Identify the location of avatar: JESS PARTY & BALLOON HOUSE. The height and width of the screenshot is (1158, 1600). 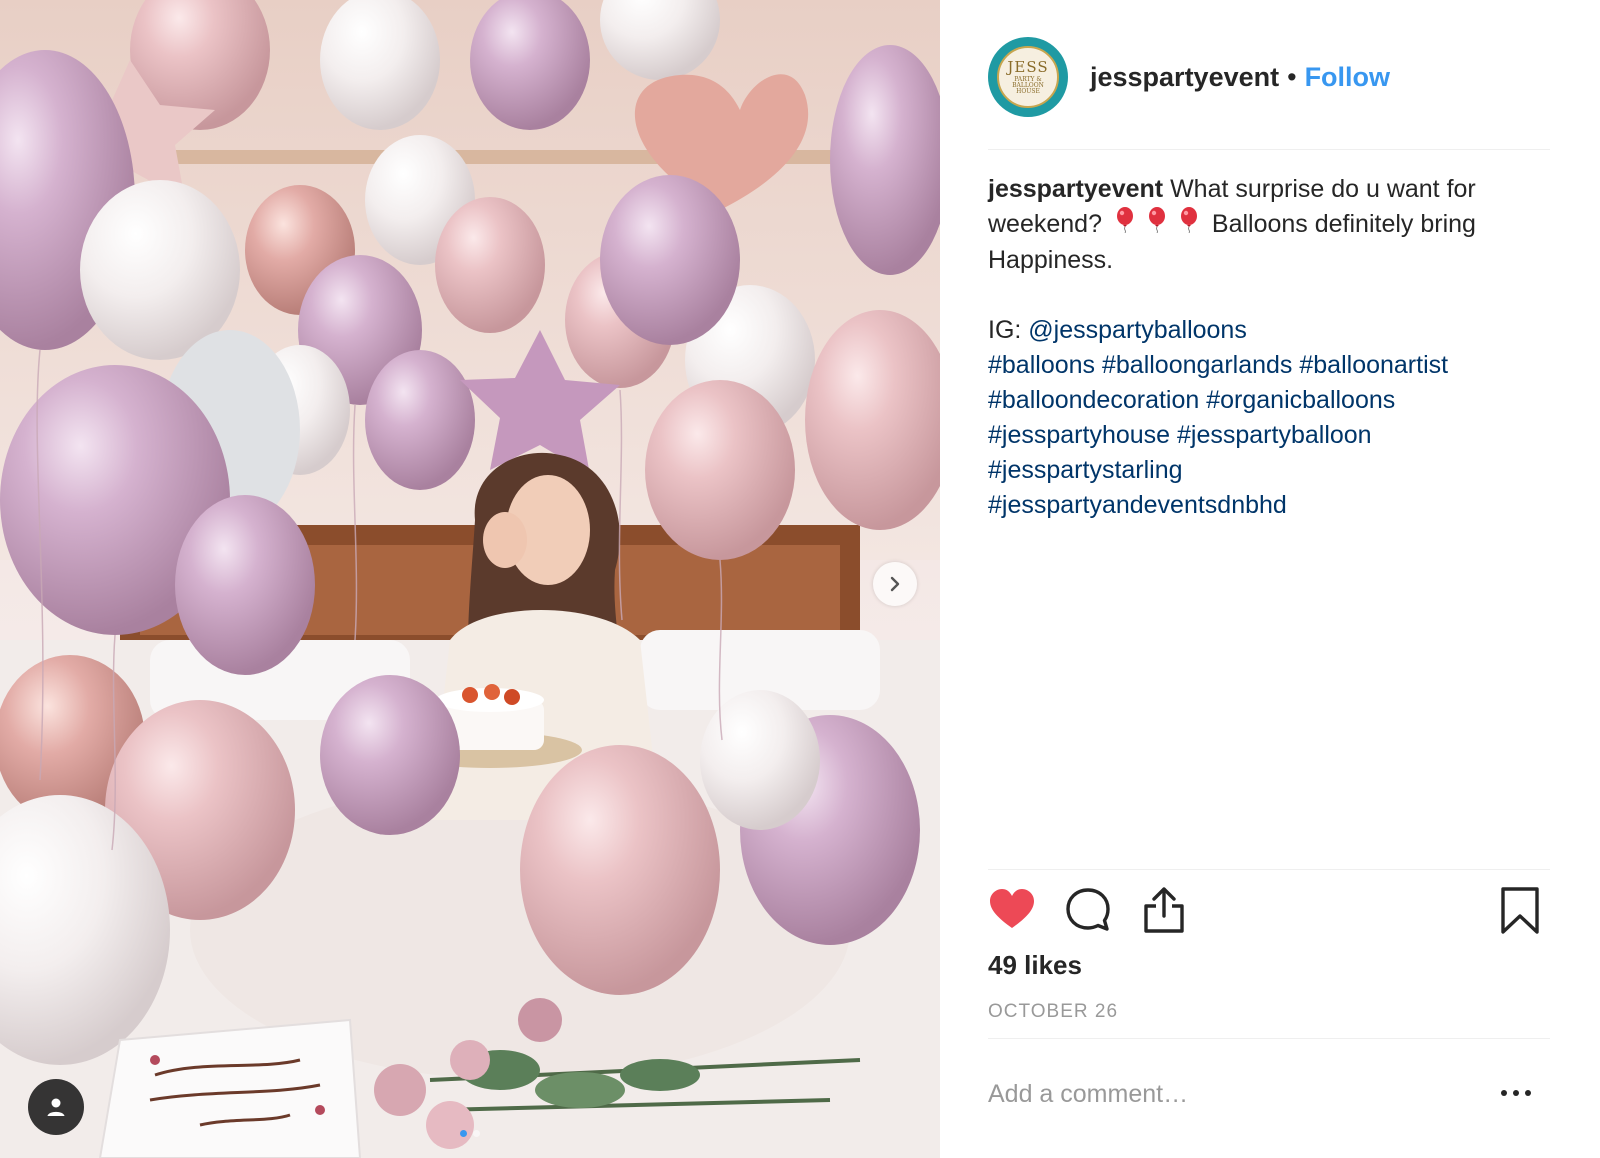
(1028, 77).